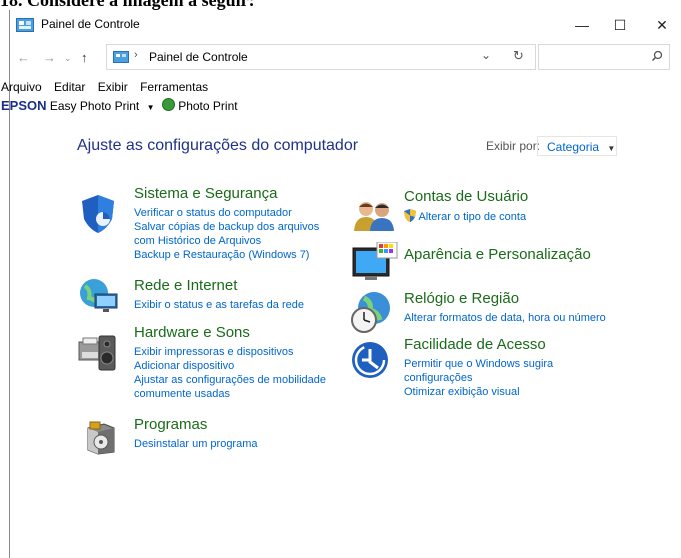 This screenshot has width=681, height=558. What do you see at coordinates (478, 345) in the screenshot?
I see `ease-of-access-link: Facilidade de Acesso` at bounding box center [478, 345].